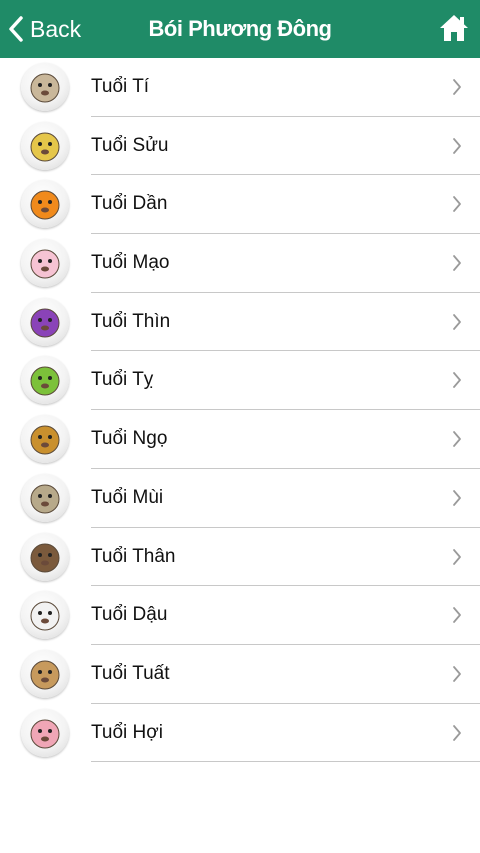 This screenshot has width=480, height=853. What do you see at coordinates (240, 87) in the screenshot?
I see `list-item: Tuổi Tí` at bounding box center [240, 87].